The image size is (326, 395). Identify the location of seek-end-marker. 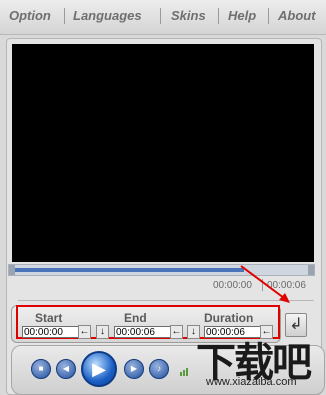
(311, 270).